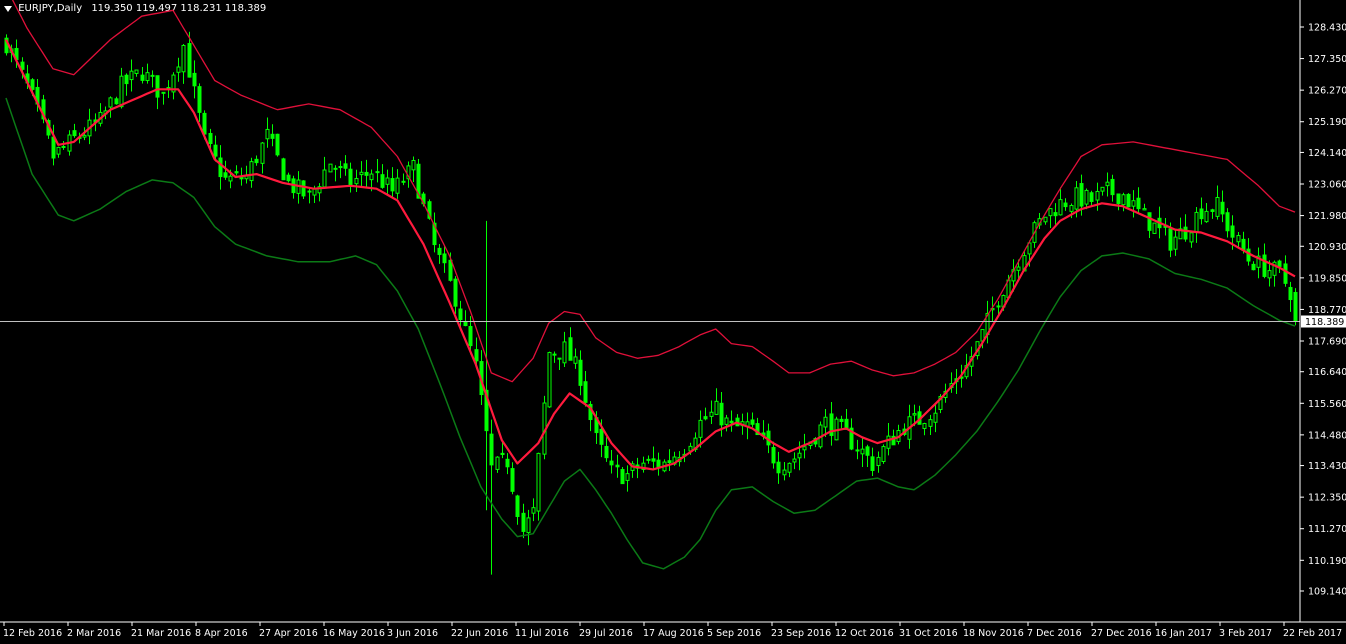 This screenshot has height=644, width=1346. What do you see at coordinates (161, 633) in the screenshot?
I see `x-tick-label: 21 Mar 2016` at bounding box center [161, 633].